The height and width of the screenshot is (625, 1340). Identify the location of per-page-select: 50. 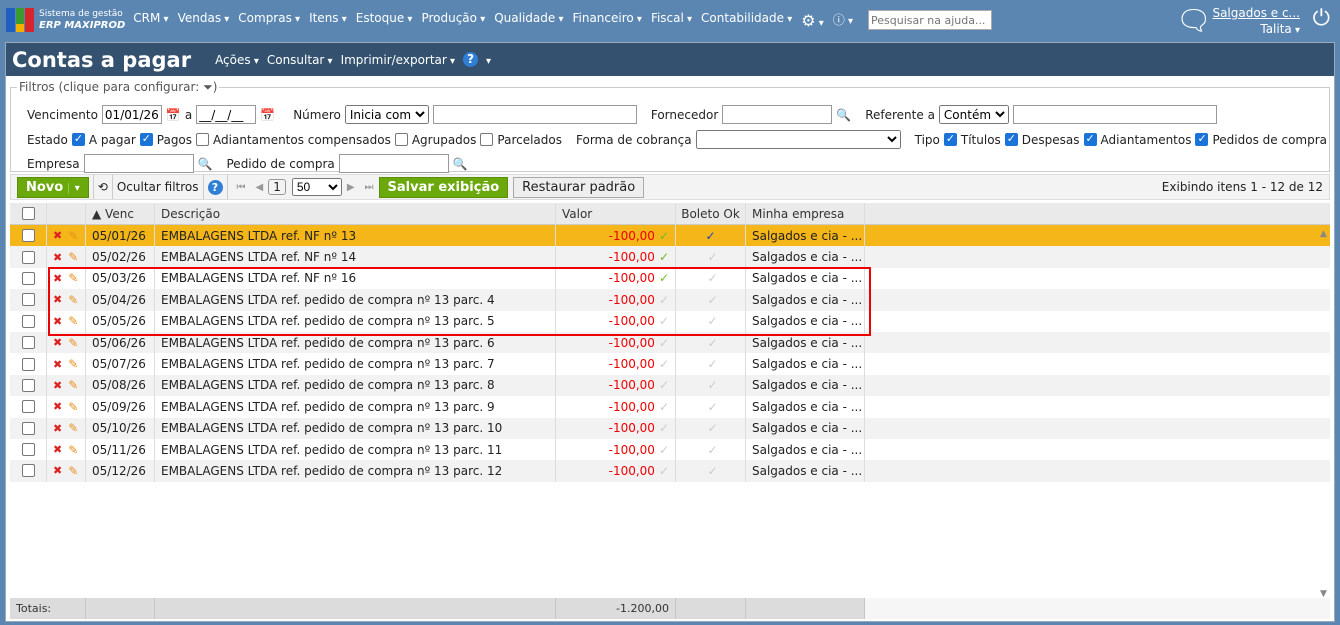
(316, 187).